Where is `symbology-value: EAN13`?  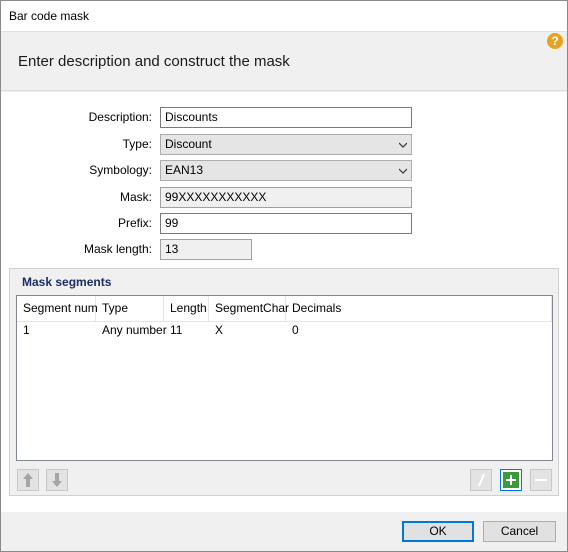
symbology-value: EAN13 is located at coordinates (184, 170).